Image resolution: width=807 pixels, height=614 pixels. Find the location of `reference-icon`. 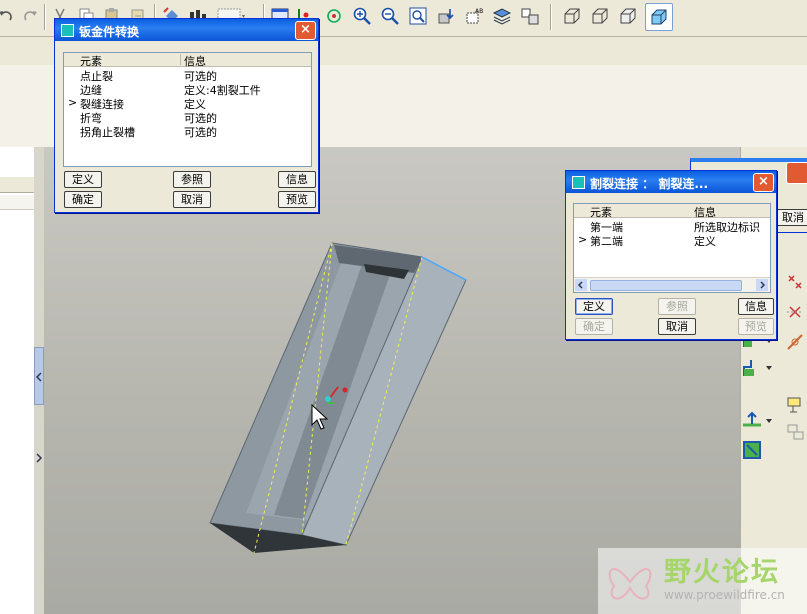

reference-icon is located at coordinates (796, 433).